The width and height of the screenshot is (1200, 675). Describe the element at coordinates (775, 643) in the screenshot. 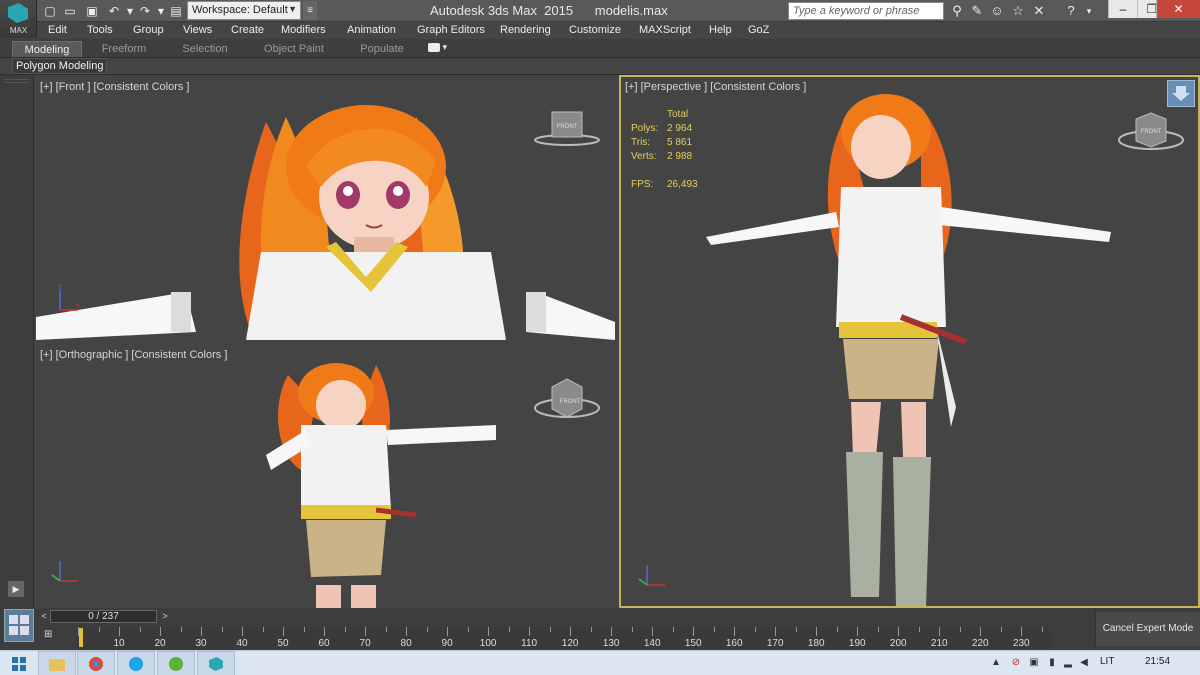

I see `timeline-tick-label: 170` at that location.